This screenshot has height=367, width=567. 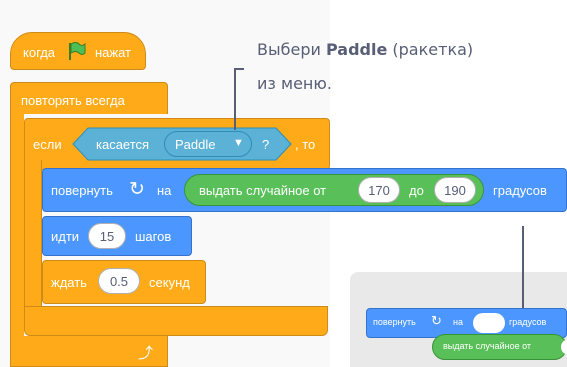 I want to click on repeat-arrow-icon: ⤴, so click(x=145, y=353).